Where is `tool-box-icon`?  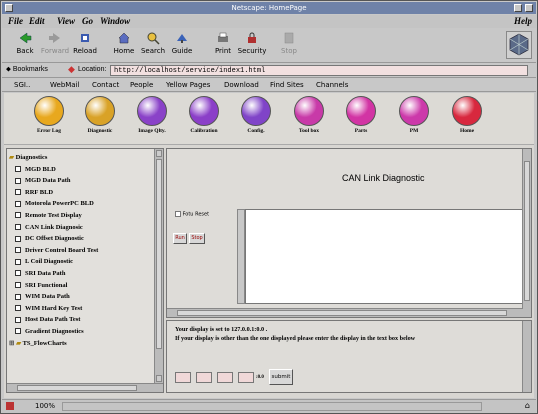 tool-box-icon is located at coordinates (309, 111).